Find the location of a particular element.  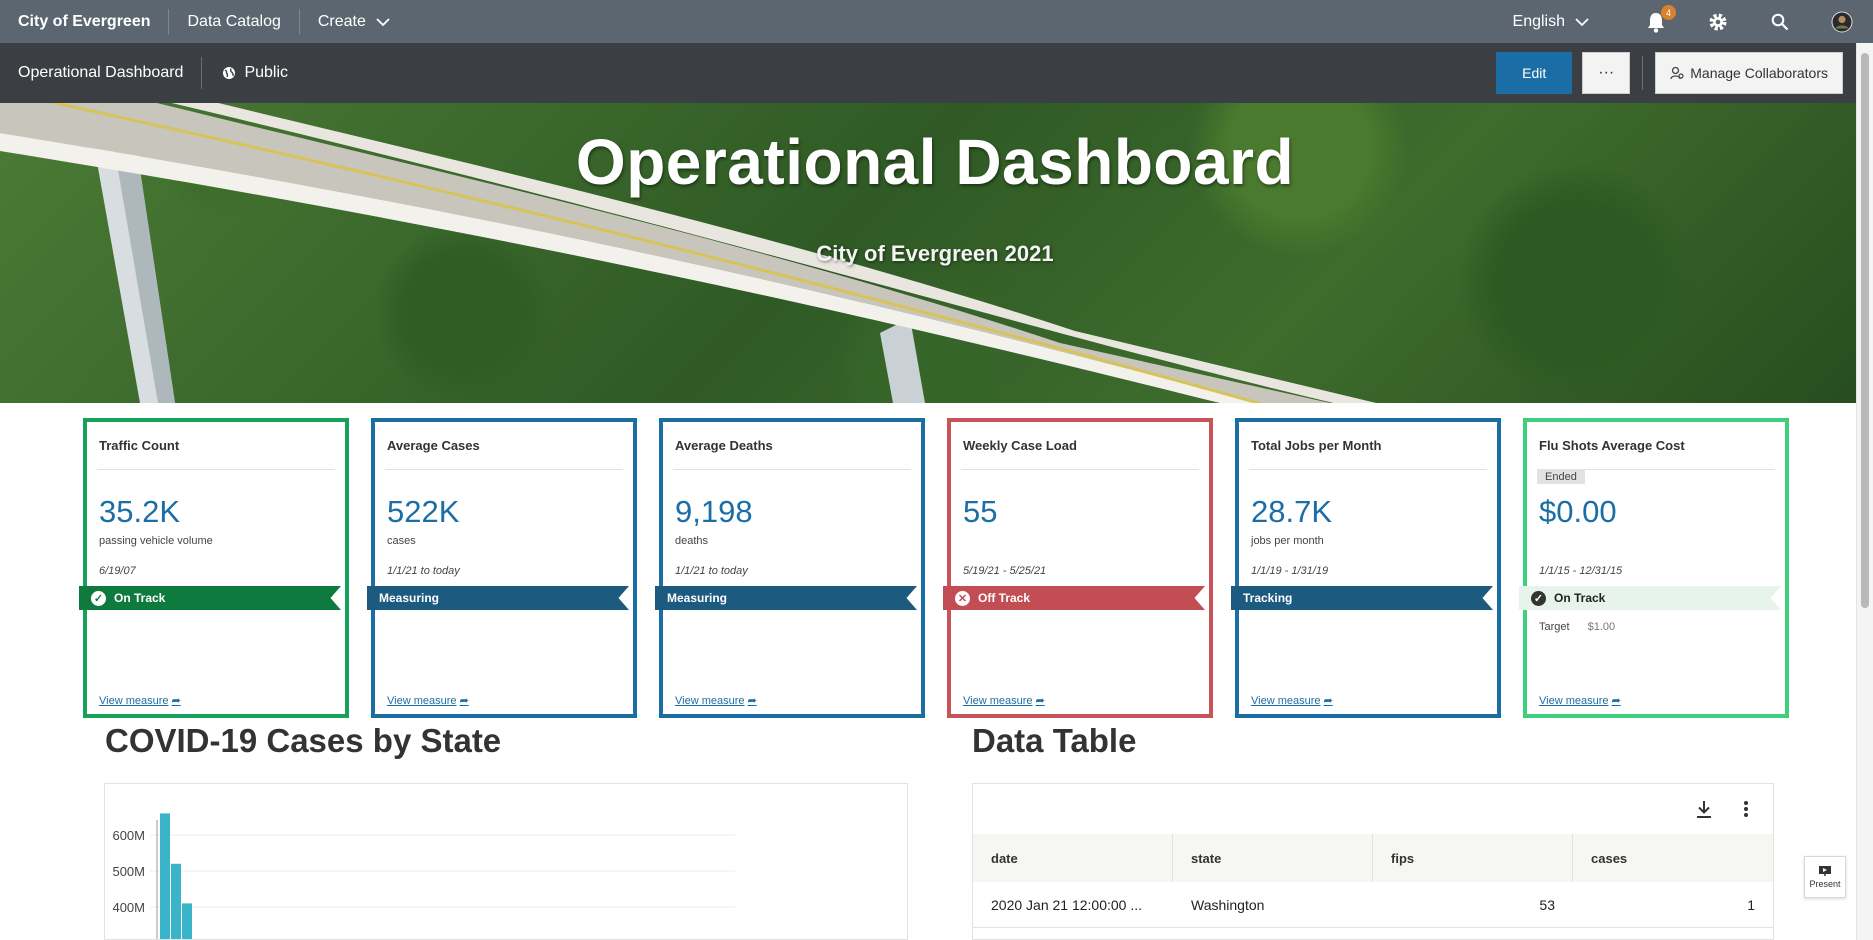

globe-icon is located at coordinates (229, 73).